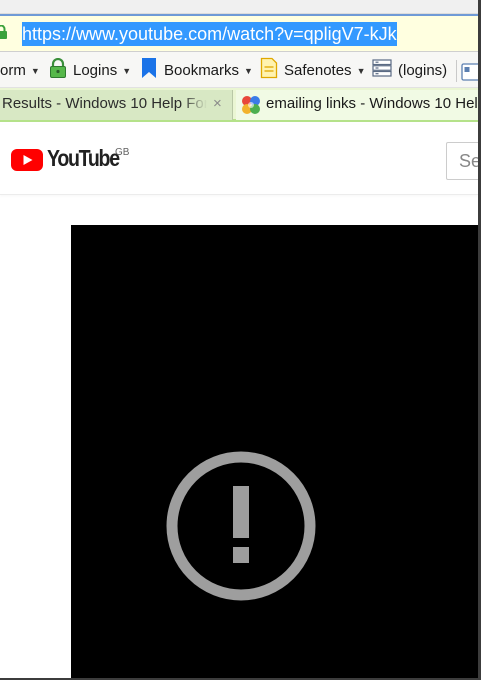 Image resolution: width=481 pixels, height=680 pixels. What do you see at coordinates (251, 105) in the screenshot?
I see `colorful-flower-favicon` at bounding box center [251, 105].